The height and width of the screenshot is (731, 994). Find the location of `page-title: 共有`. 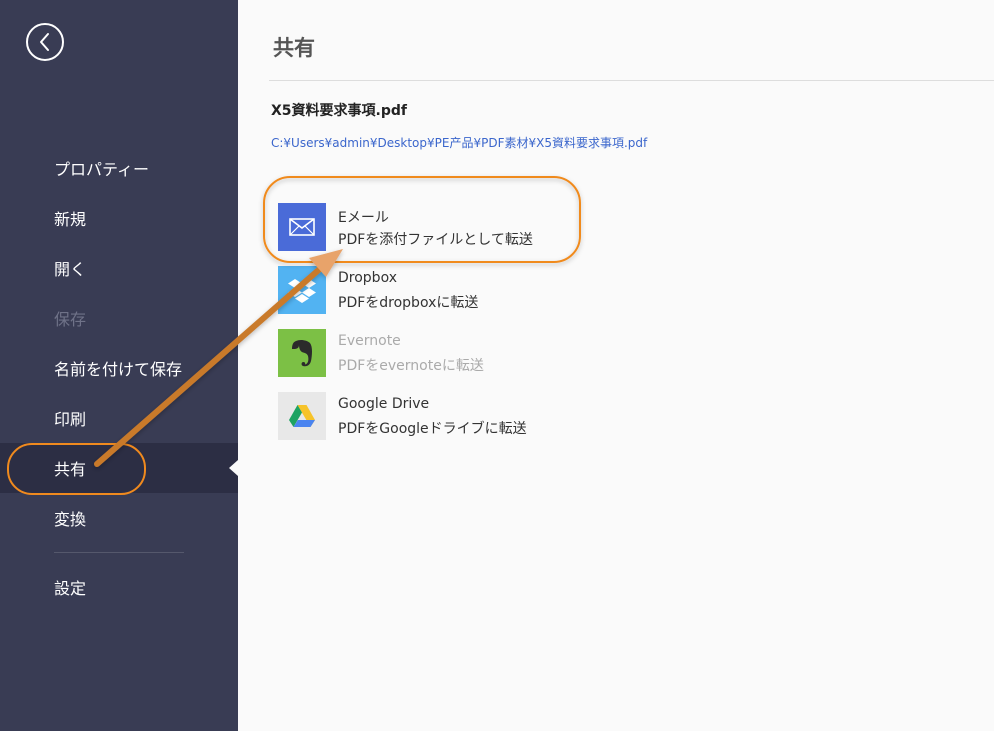

page-title: 共有 is located at coordinates (294, 48).